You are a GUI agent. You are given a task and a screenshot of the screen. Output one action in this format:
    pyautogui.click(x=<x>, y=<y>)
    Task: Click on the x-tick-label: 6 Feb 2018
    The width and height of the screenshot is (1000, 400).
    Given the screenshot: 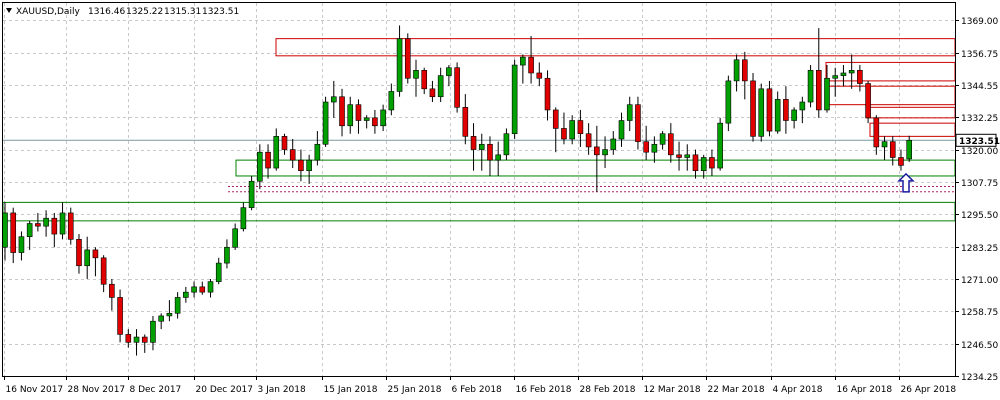 What is the action you would take?
    pyautogui.click(x=477, y=390)
    